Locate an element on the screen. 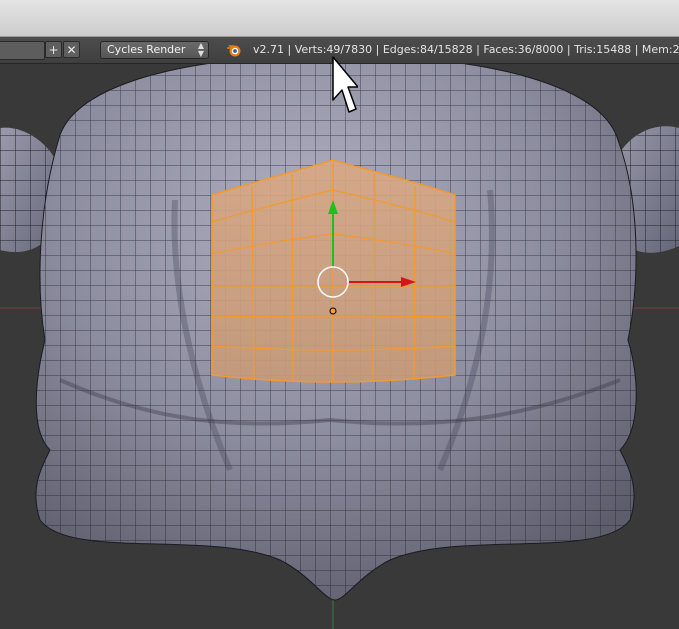 The height and width of the screenshot is (629, 679). selected-faces is located at coordinates (333, 271).